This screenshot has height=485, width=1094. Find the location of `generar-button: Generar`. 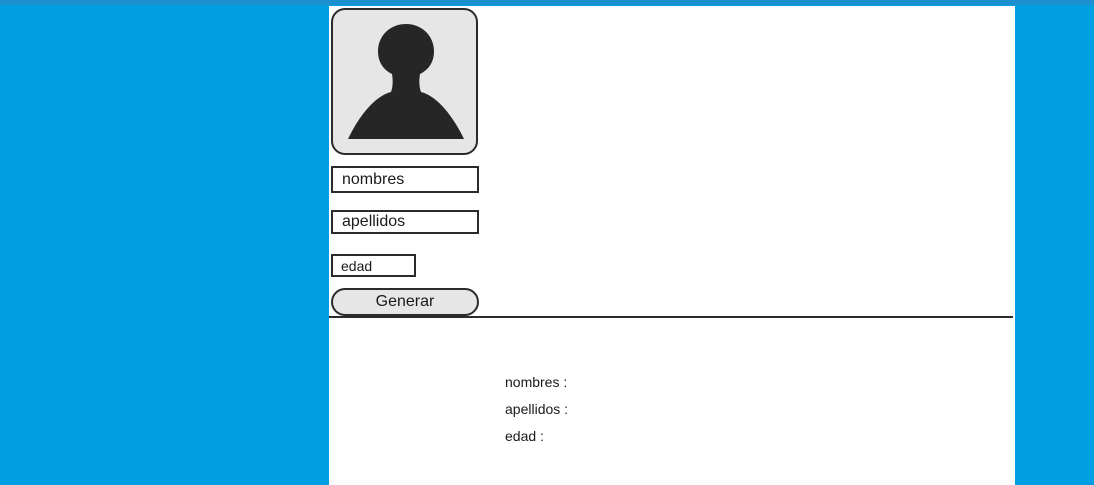

generar-button: Generar is located at coordinates (405, 302).